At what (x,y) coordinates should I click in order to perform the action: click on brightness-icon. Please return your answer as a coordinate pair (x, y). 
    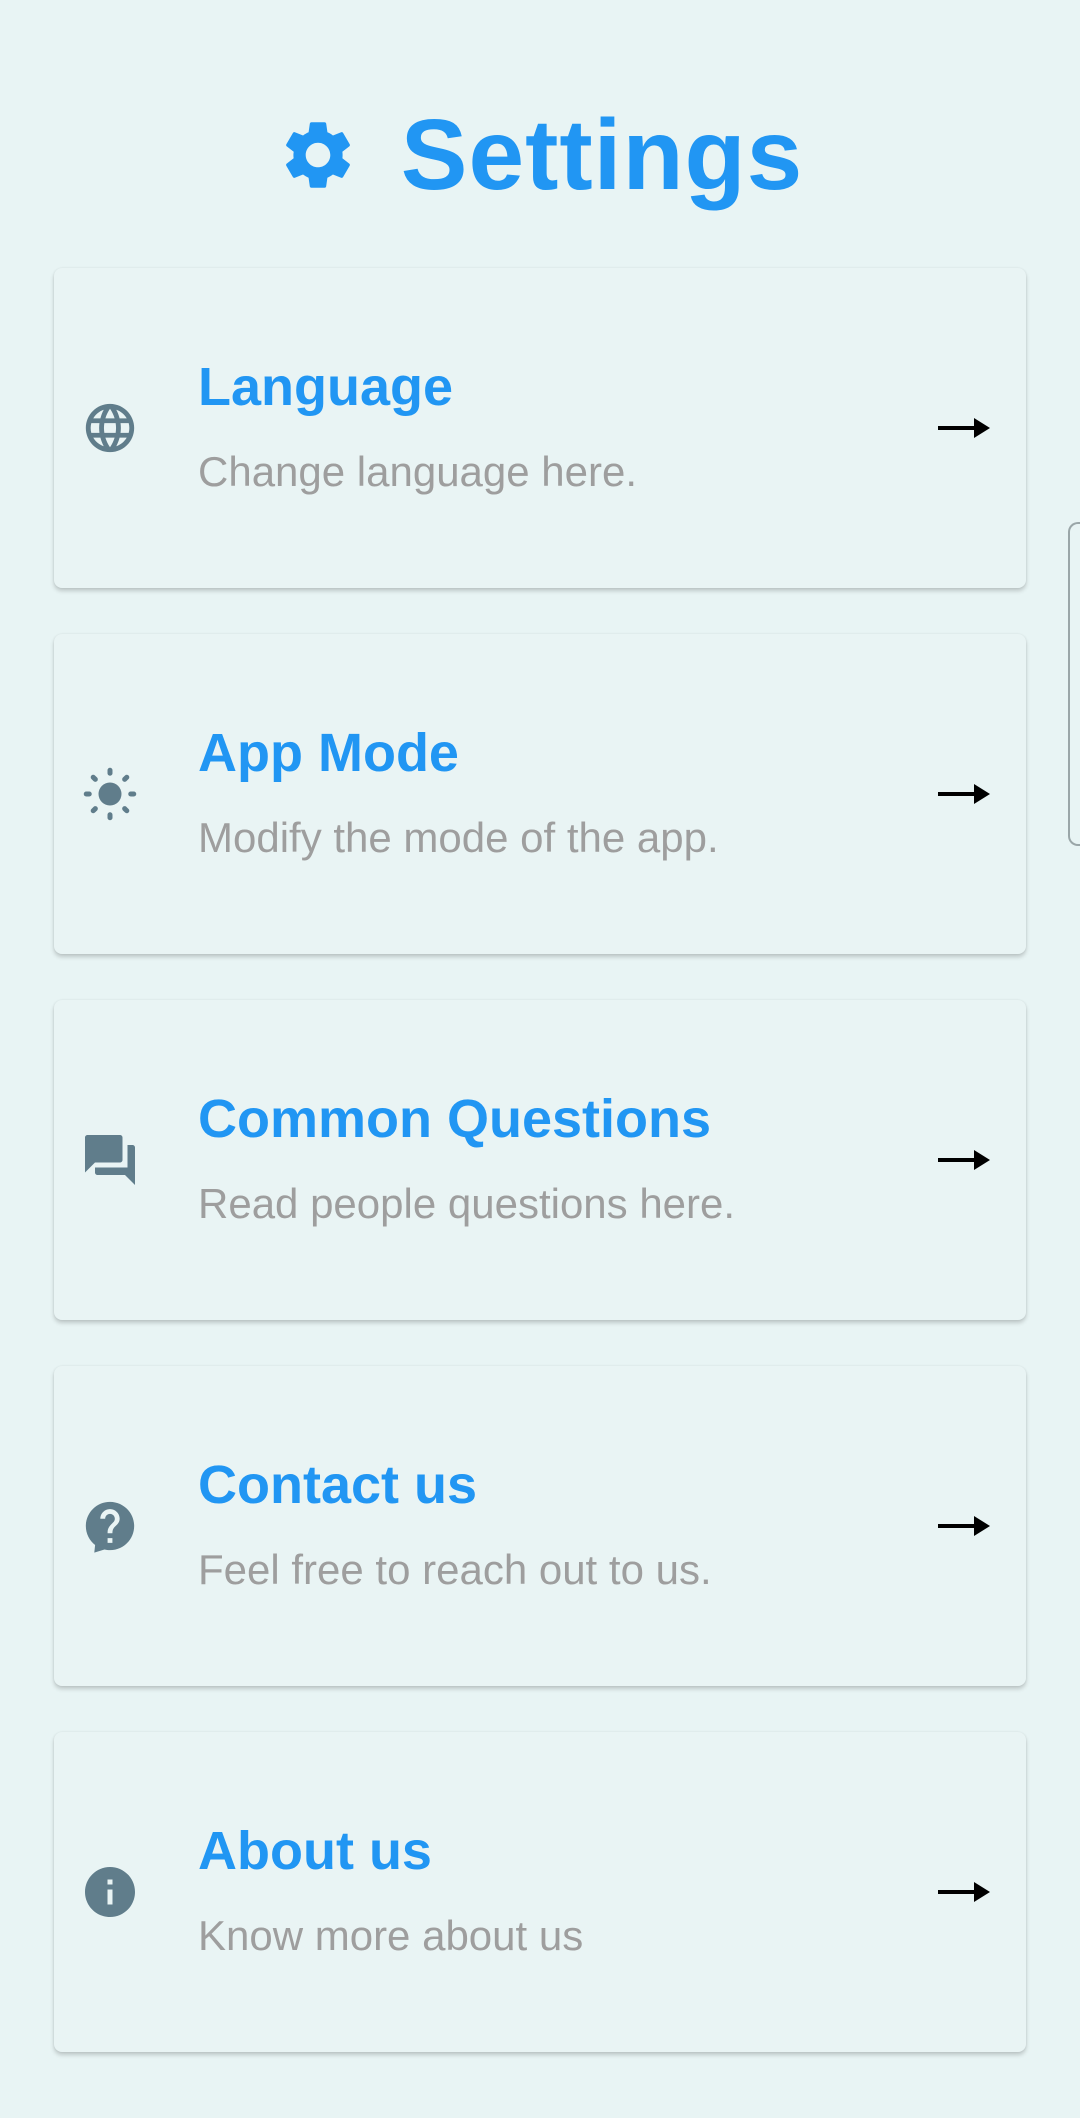
    Looking at the image, I should click on (110, 794).